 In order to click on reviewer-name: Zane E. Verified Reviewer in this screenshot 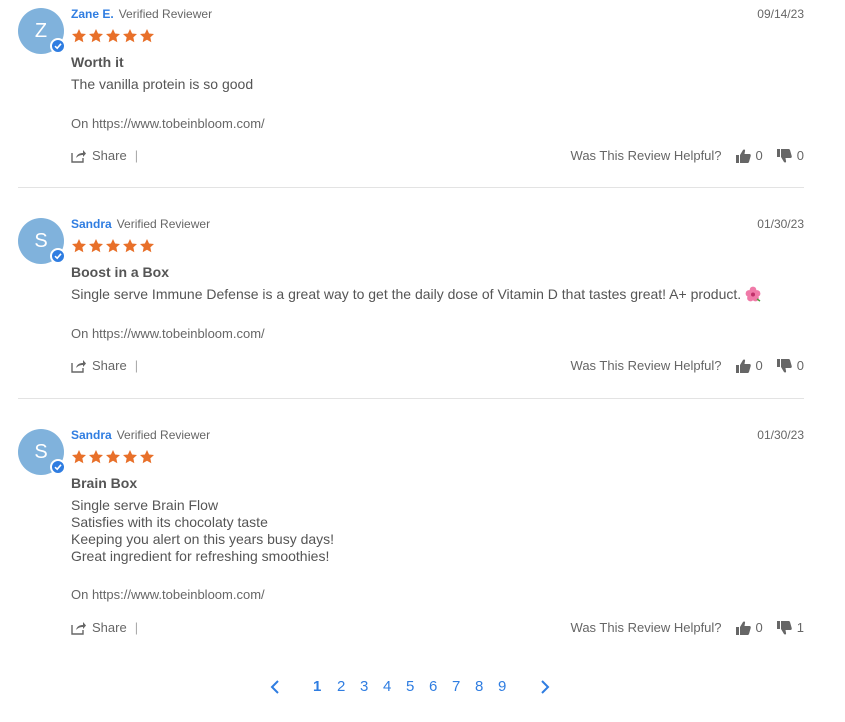, I will do `click(141, 14)`.